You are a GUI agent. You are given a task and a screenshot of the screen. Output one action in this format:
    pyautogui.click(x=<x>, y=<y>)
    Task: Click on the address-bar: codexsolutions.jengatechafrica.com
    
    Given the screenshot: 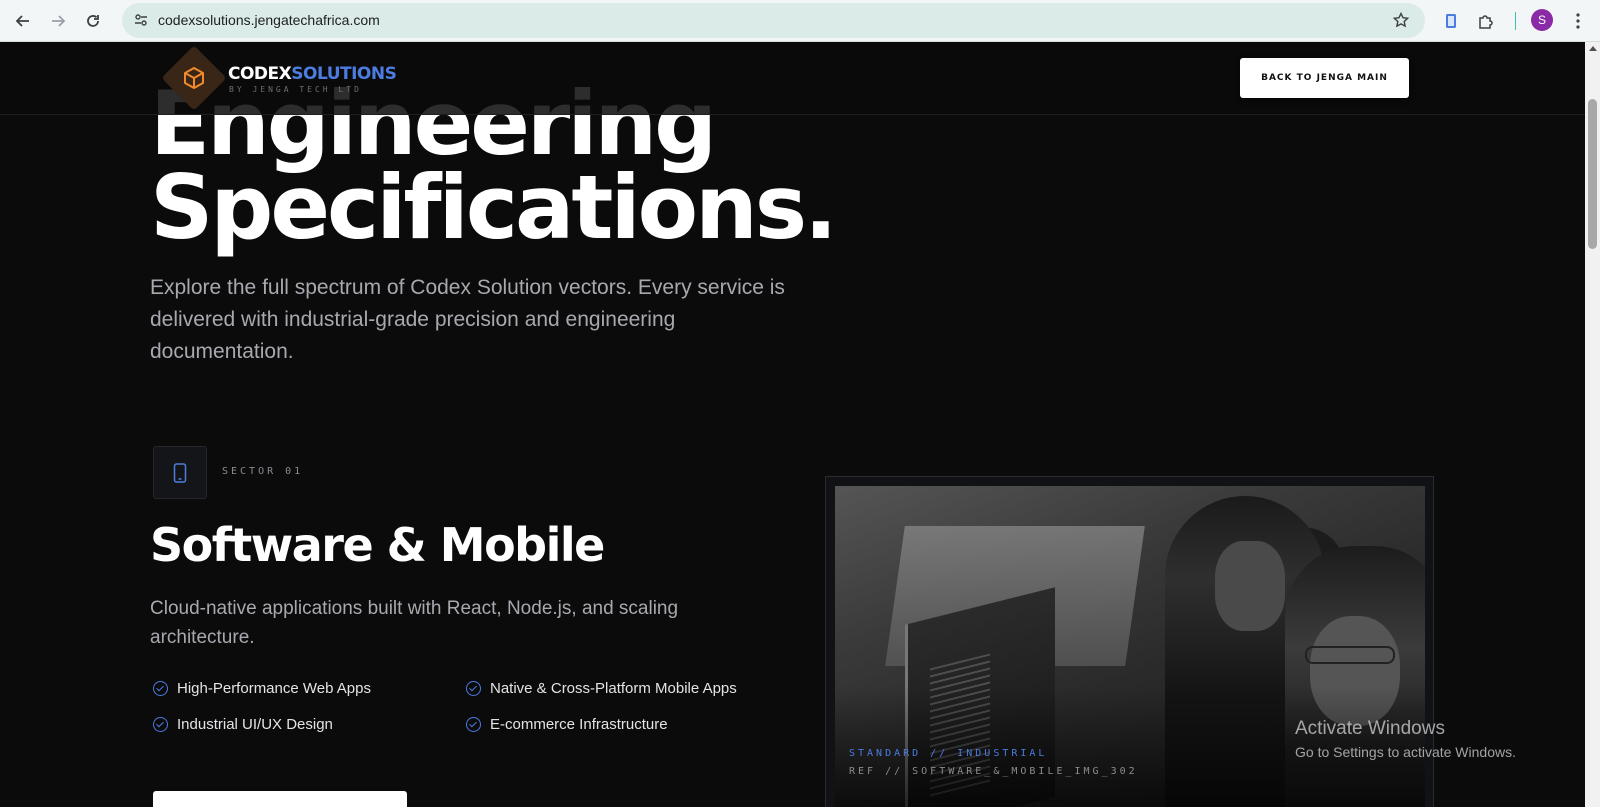 What is the action you would take?
    pyautogui.click(x=773, y=20)
    